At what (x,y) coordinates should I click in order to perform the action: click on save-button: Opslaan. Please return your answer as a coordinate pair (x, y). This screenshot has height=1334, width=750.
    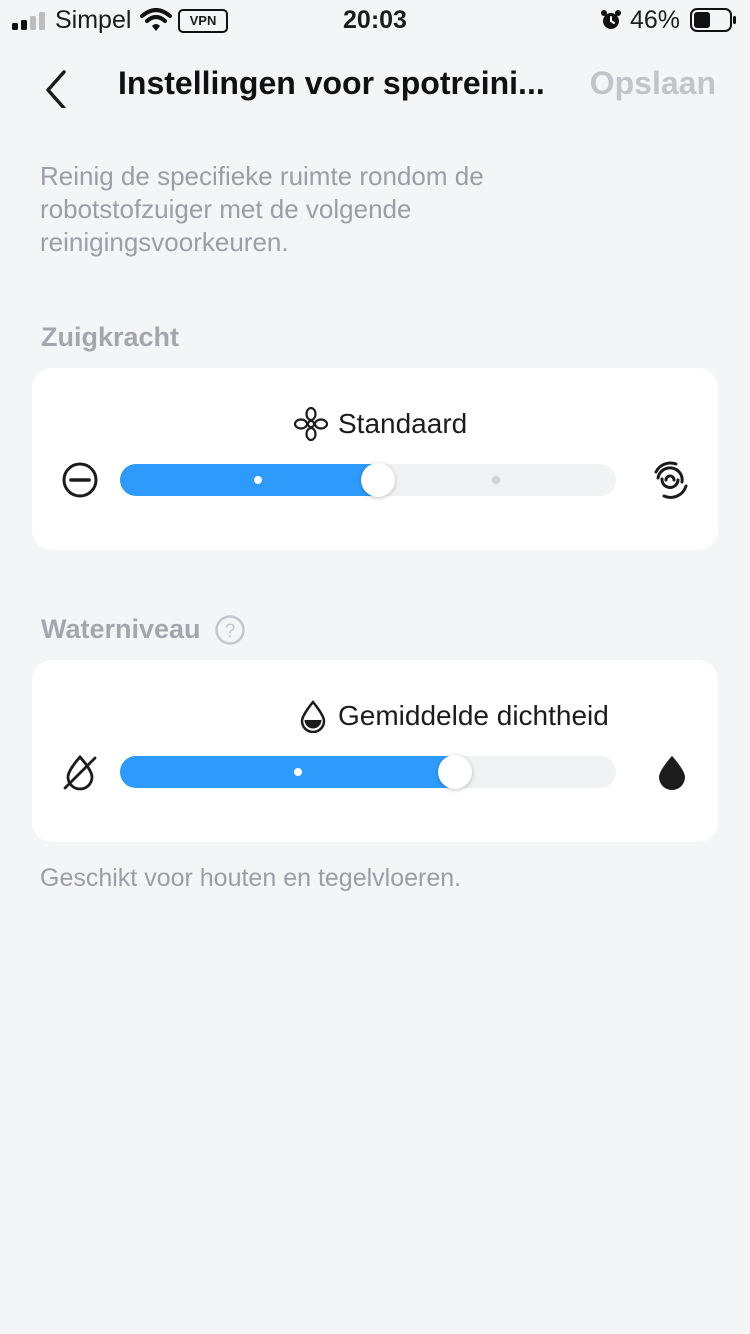
    Looking at the image, I should click on (653, 83).